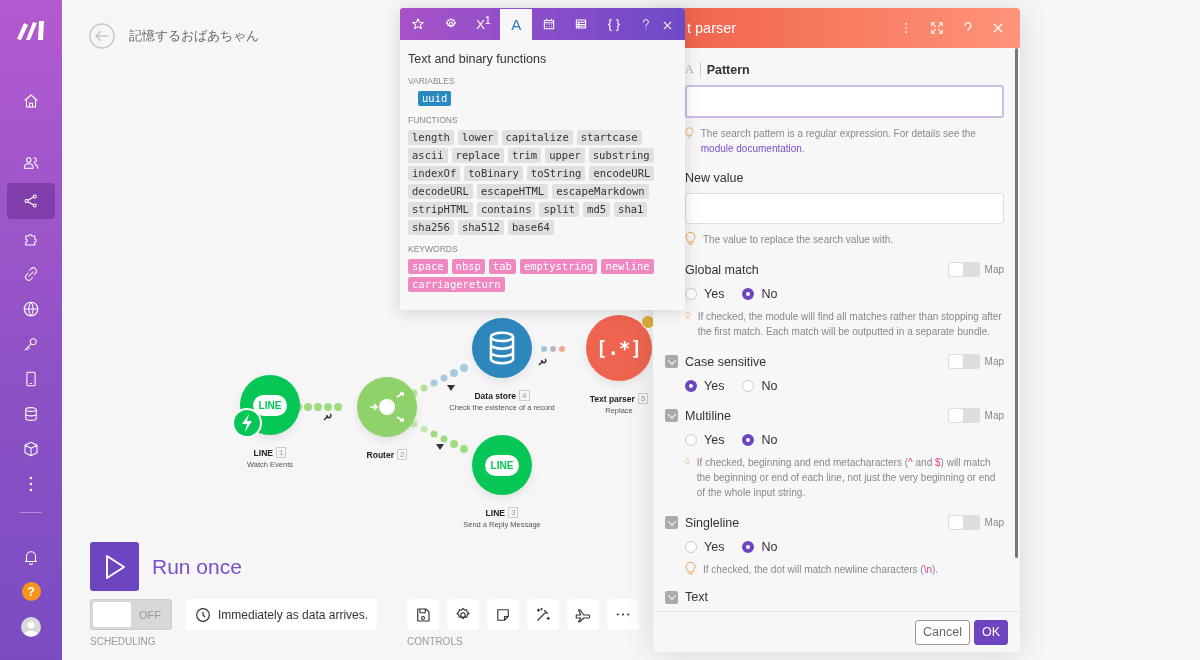 This screenshot has height=660, width=1200. What do you see at coordinates (530, 227) in the screenshot?
I see `function-chip: base64` at bounding box center [530, 227].